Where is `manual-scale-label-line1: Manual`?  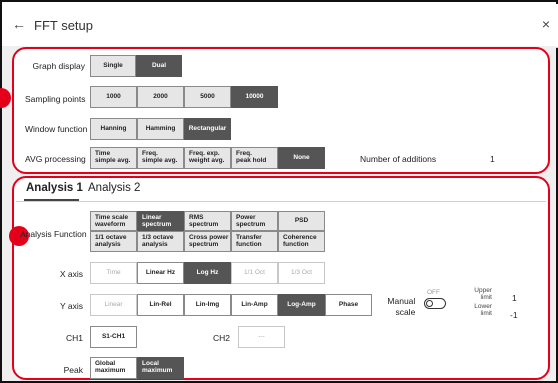 manual-scale-label-line1: Manual is located at coordinates (401, 301).